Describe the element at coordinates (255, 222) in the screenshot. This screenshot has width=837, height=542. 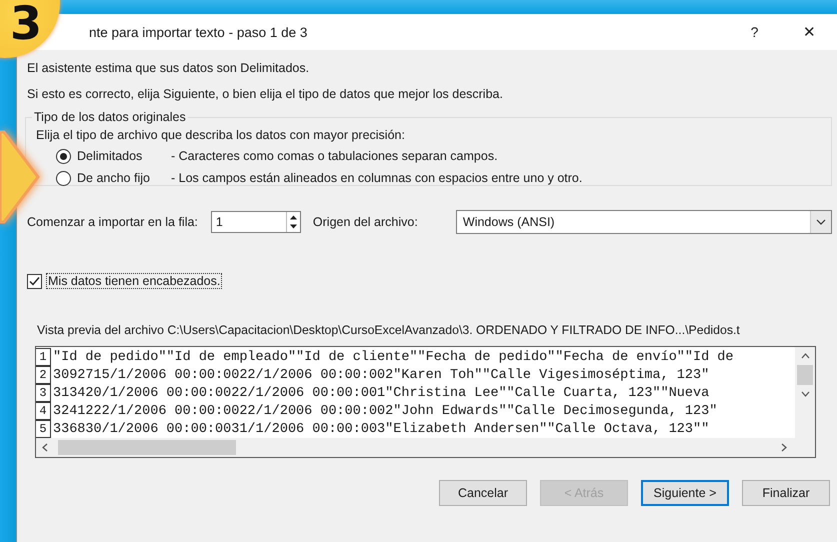
I see `start-row-spinner: 1` at that location.